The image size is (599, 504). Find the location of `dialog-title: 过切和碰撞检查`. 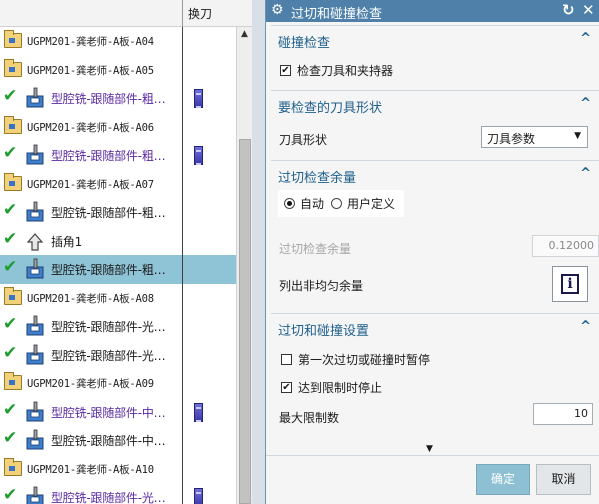

dialog-title: 过切和碰撞检查 is located at coordinates (337, 14).